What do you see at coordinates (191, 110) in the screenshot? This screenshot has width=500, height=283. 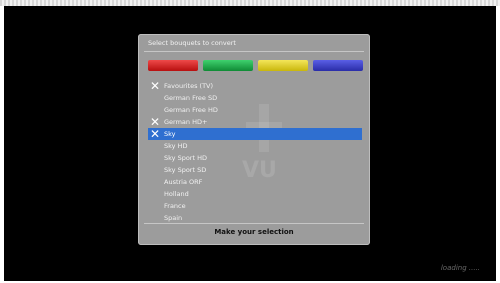 I see `bouquet-label: German Free HD` at bounding box center [191, 110].